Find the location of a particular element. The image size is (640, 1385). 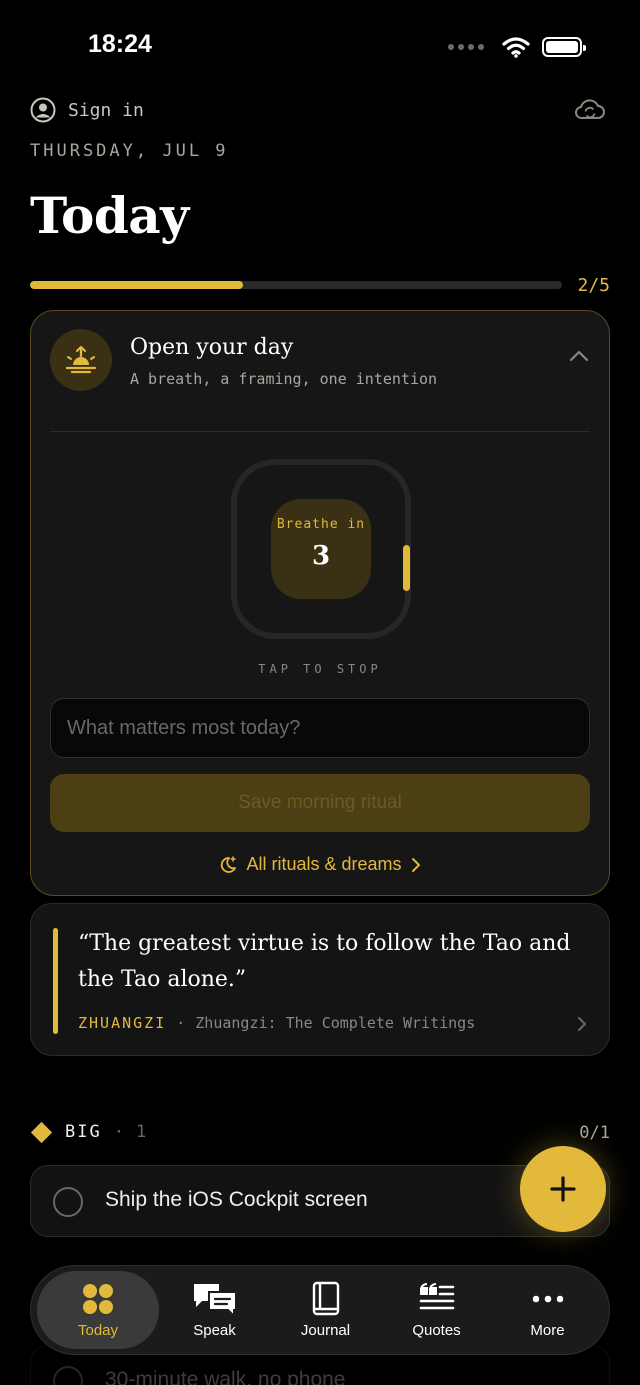

page-title: Today is located at coordinates (109, 215).